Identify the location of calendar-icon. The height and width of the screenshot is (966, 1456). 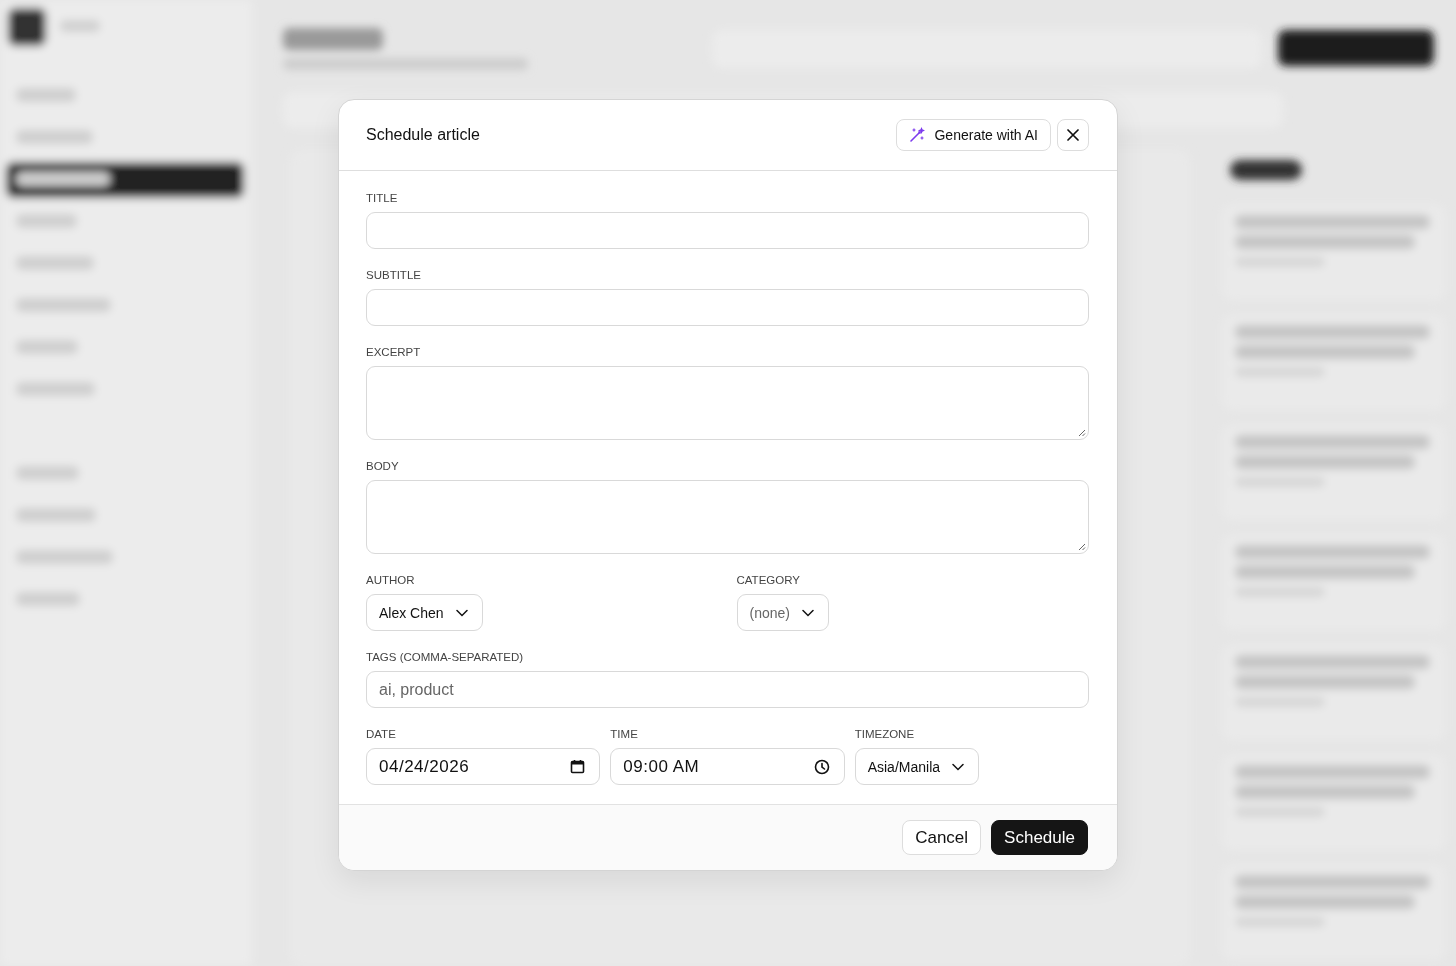
(578, 766).